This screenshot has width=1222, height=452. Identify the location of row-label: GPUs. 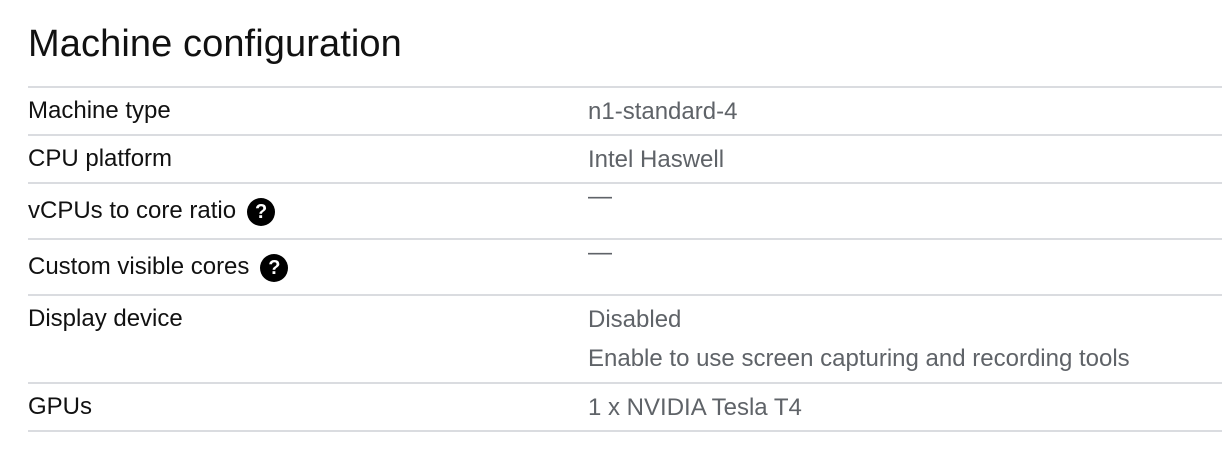
(308, 407).